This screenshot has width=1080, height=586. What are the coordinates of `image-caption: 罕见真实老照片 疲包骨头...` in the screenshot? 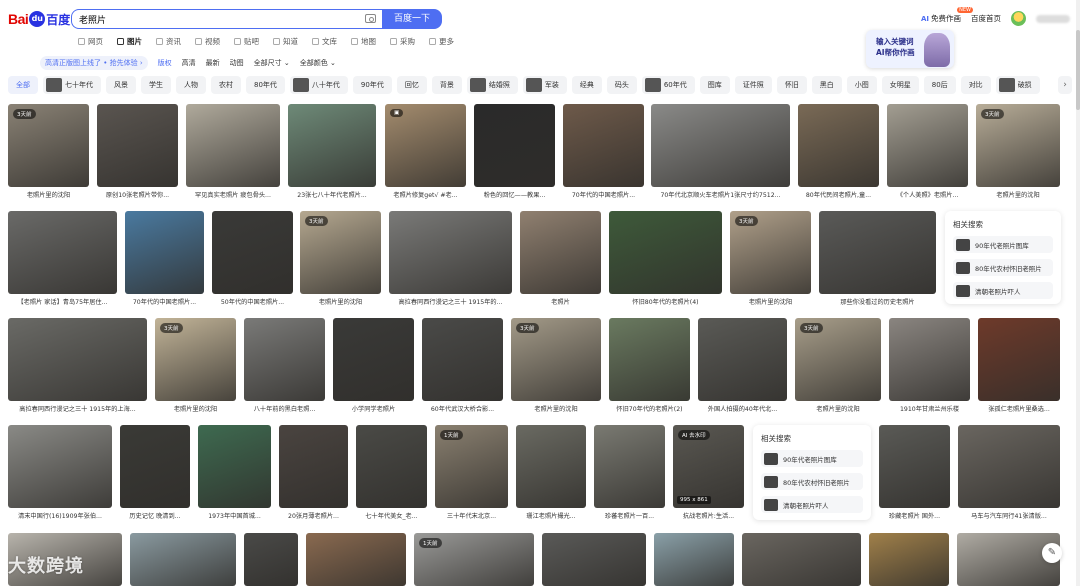 It's located at (233, 194).